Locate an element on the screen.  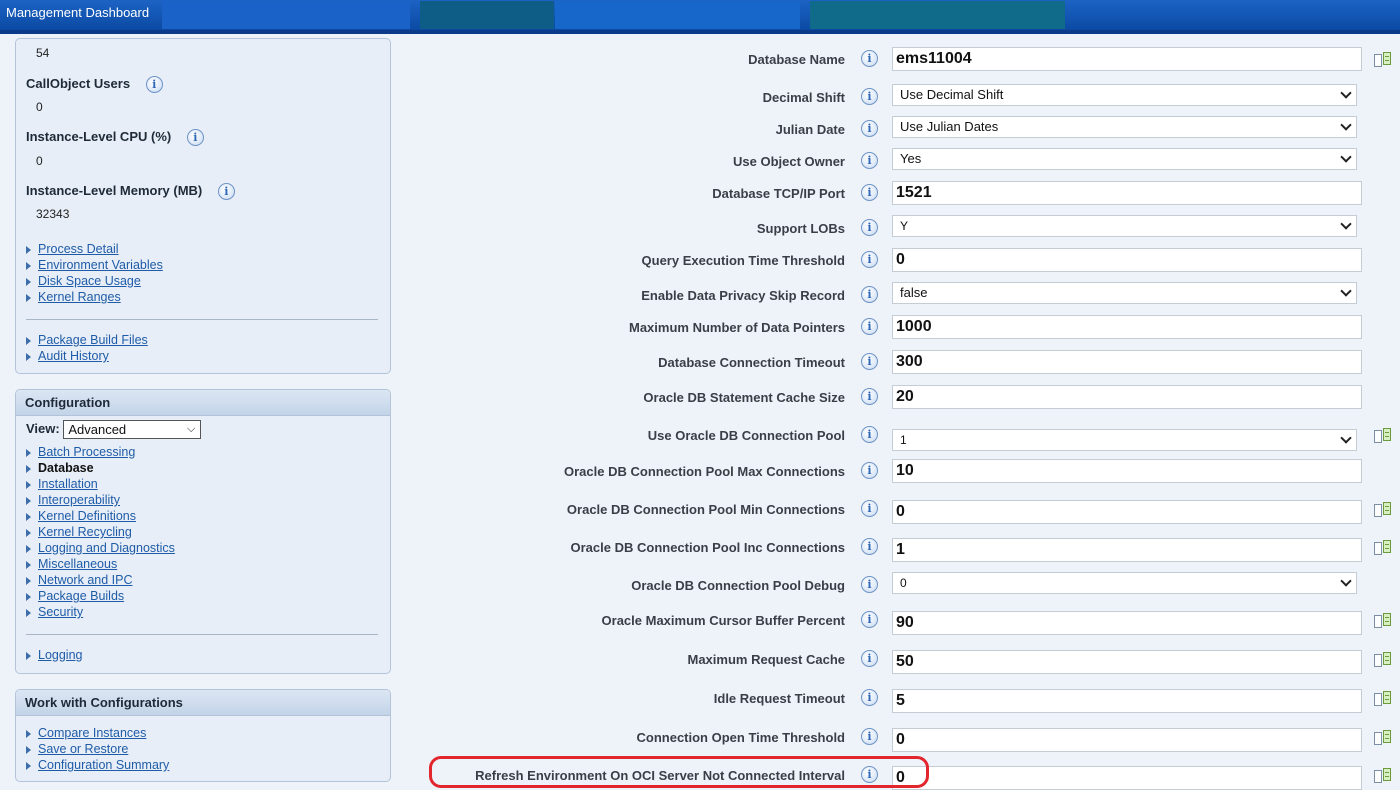
link-save-or-restore: Save or Restore is located at coordinates (97, 749).